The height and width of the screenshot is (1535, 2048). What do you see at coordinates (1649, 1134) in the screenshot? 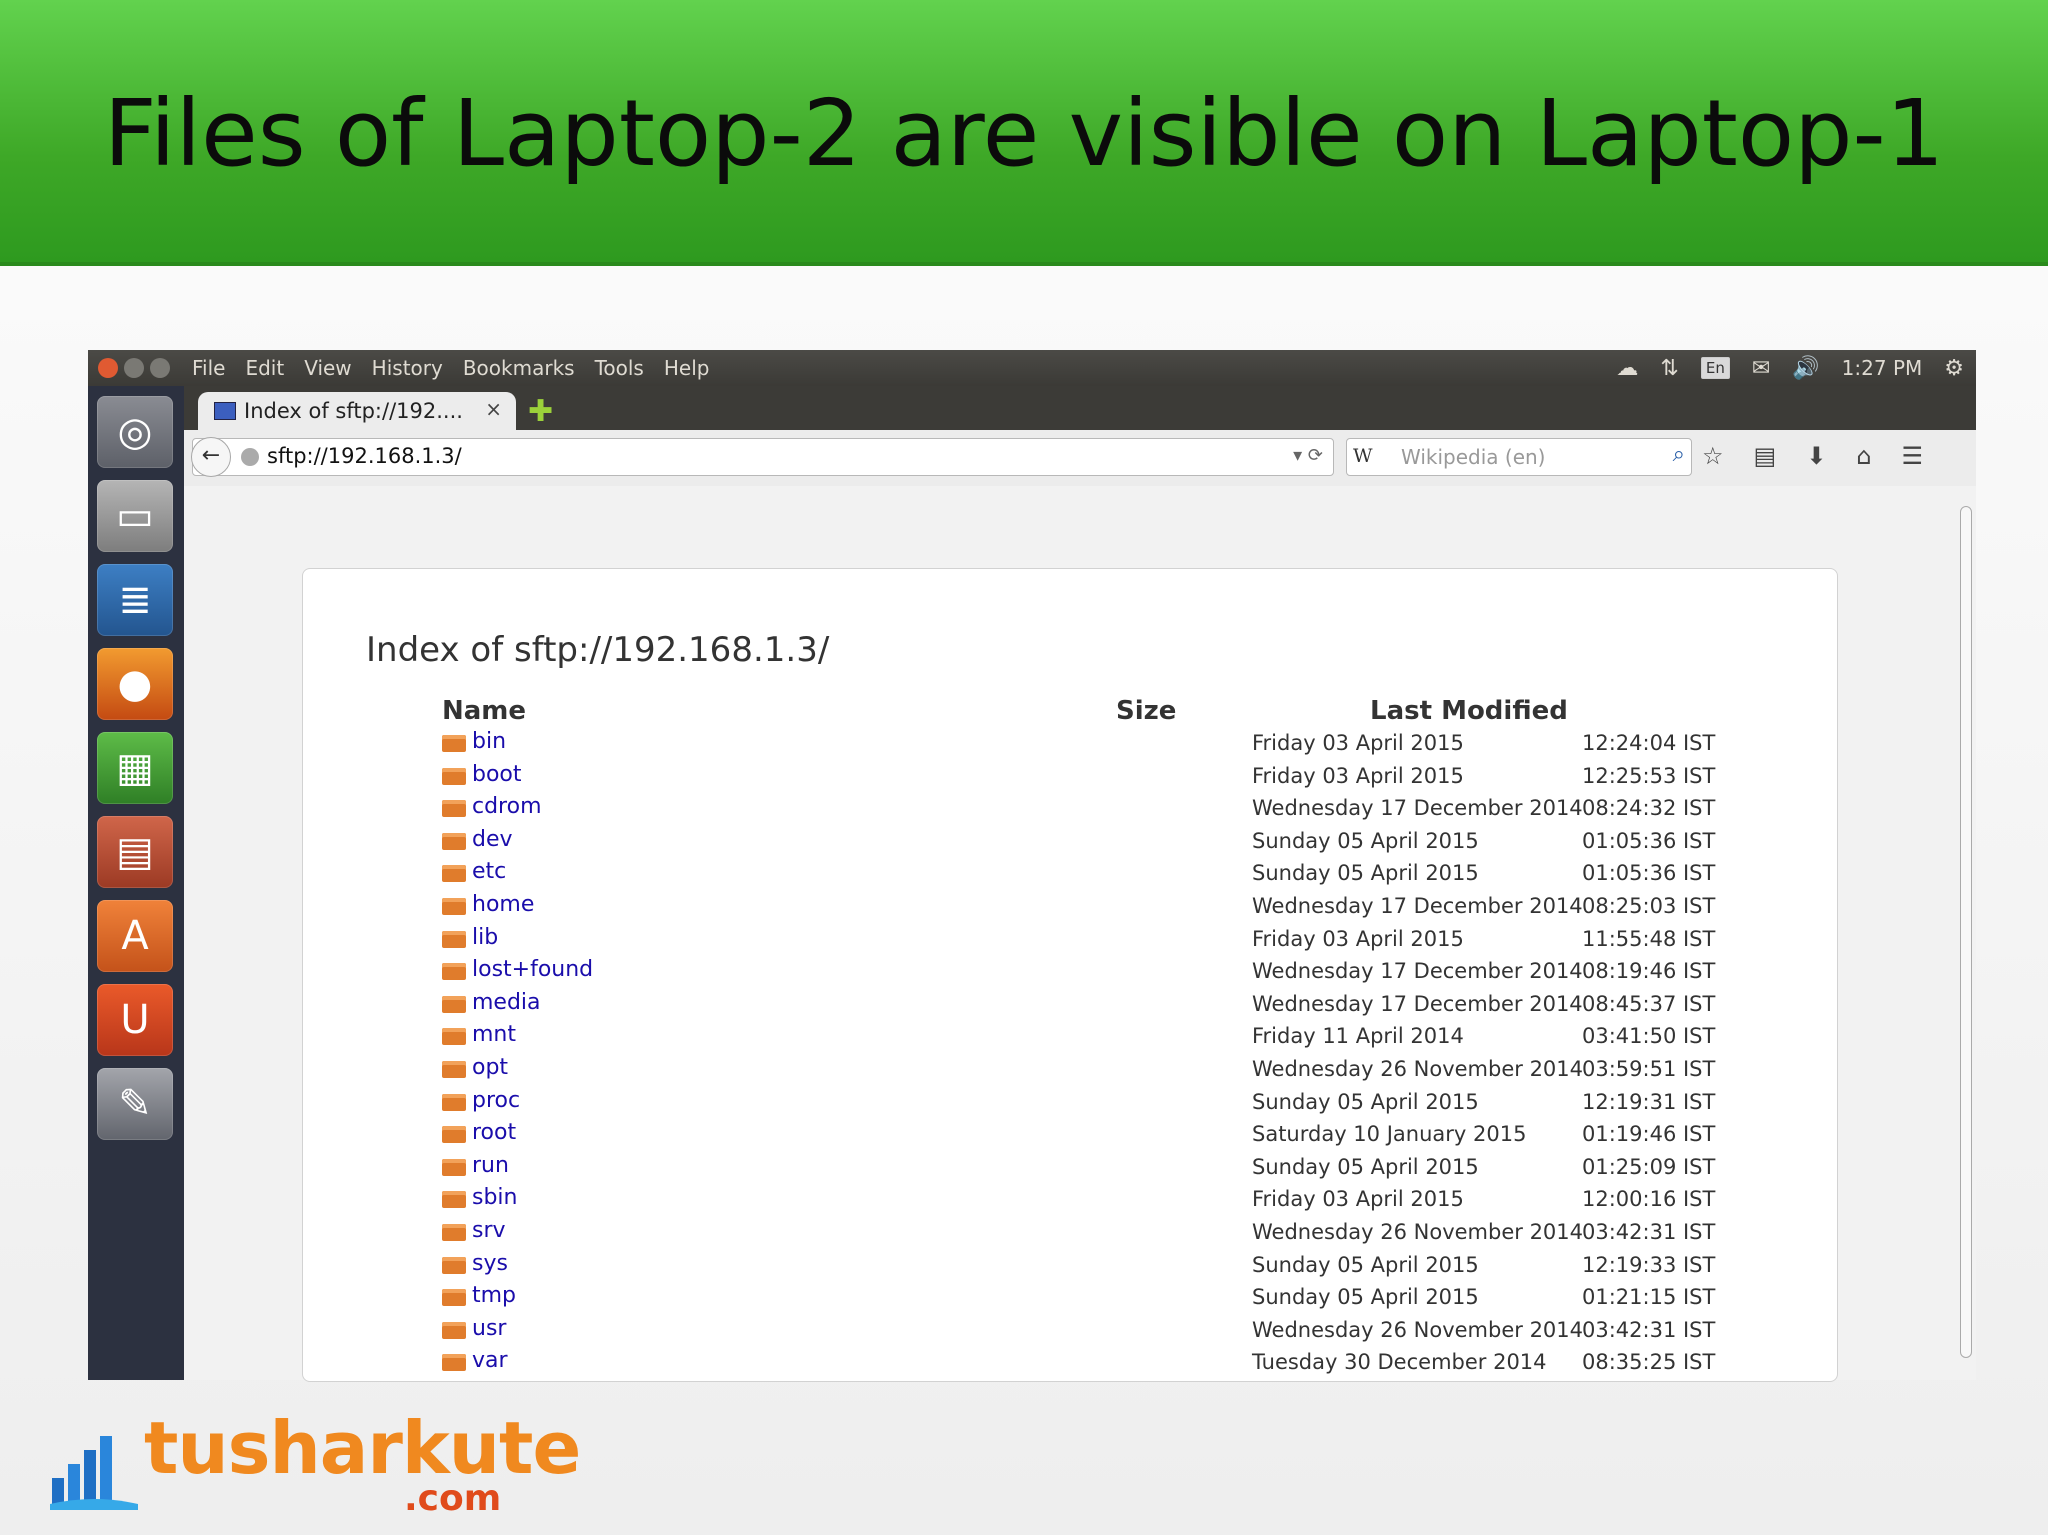
I see `modified-time: 01:19:46 IST` at bounding box center [1649, 1134].